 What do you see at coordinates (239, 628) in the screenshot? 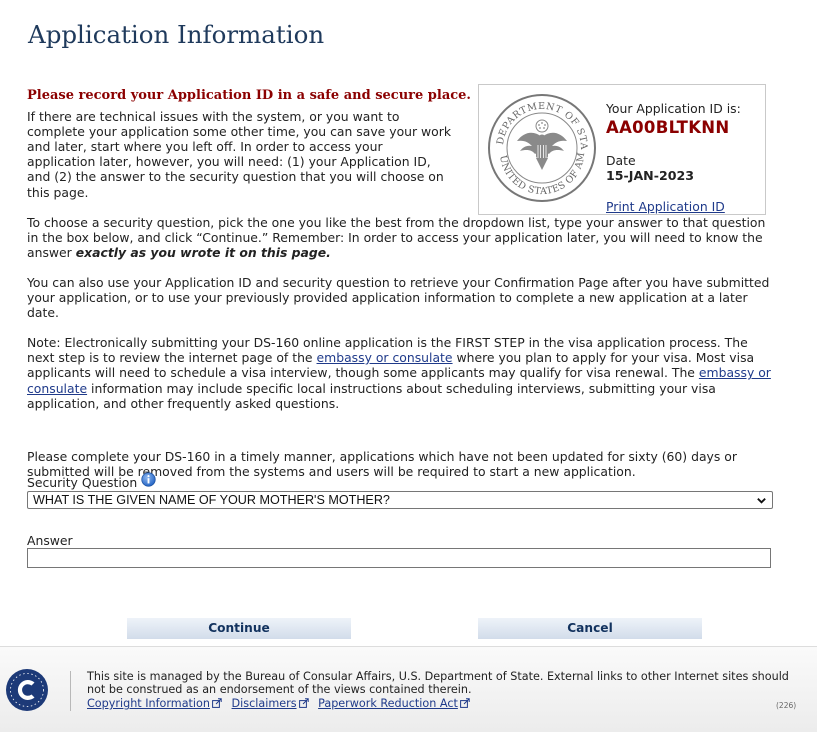
I see `continue-button: Continue` at bounding box center [239, 628].